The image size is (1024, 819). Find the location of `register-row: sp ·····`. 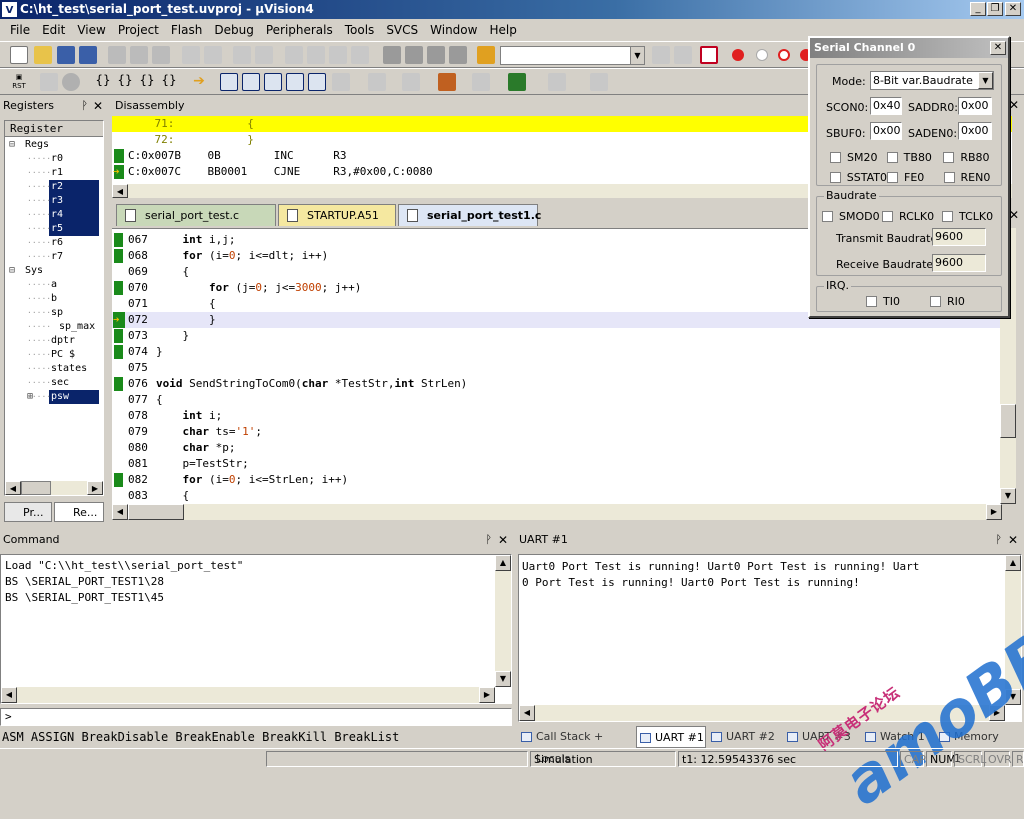

register-row: sp ····· is located at coordinates (54, 313).